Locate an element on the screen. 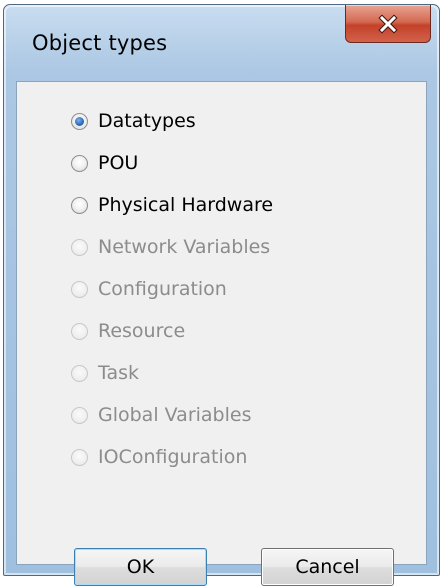  radio-option-ioconfiguration: IOConfiguration is located at coordinates (172, 457).